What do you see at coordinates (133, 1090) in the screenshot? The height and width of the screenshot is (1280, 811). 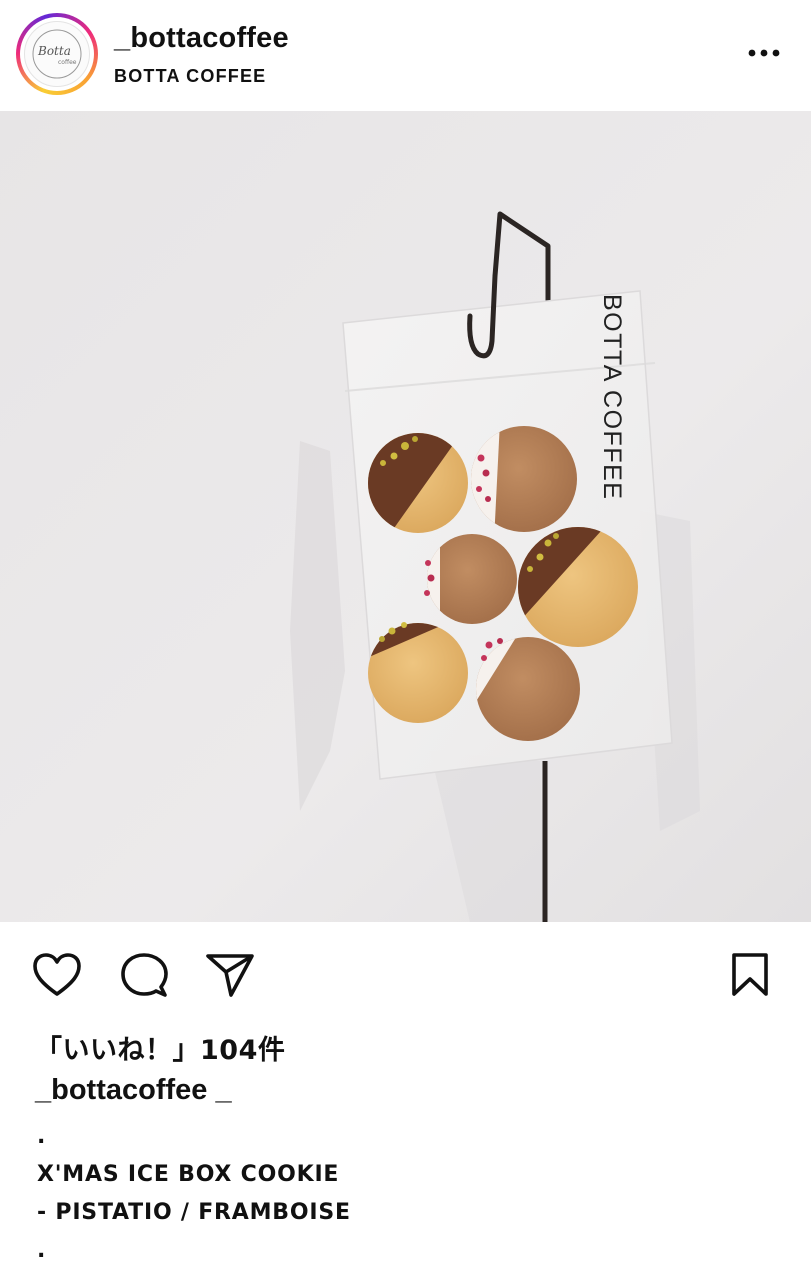 I see `caption-username: _bottacoffee _` at bounding box center [133, 1090].